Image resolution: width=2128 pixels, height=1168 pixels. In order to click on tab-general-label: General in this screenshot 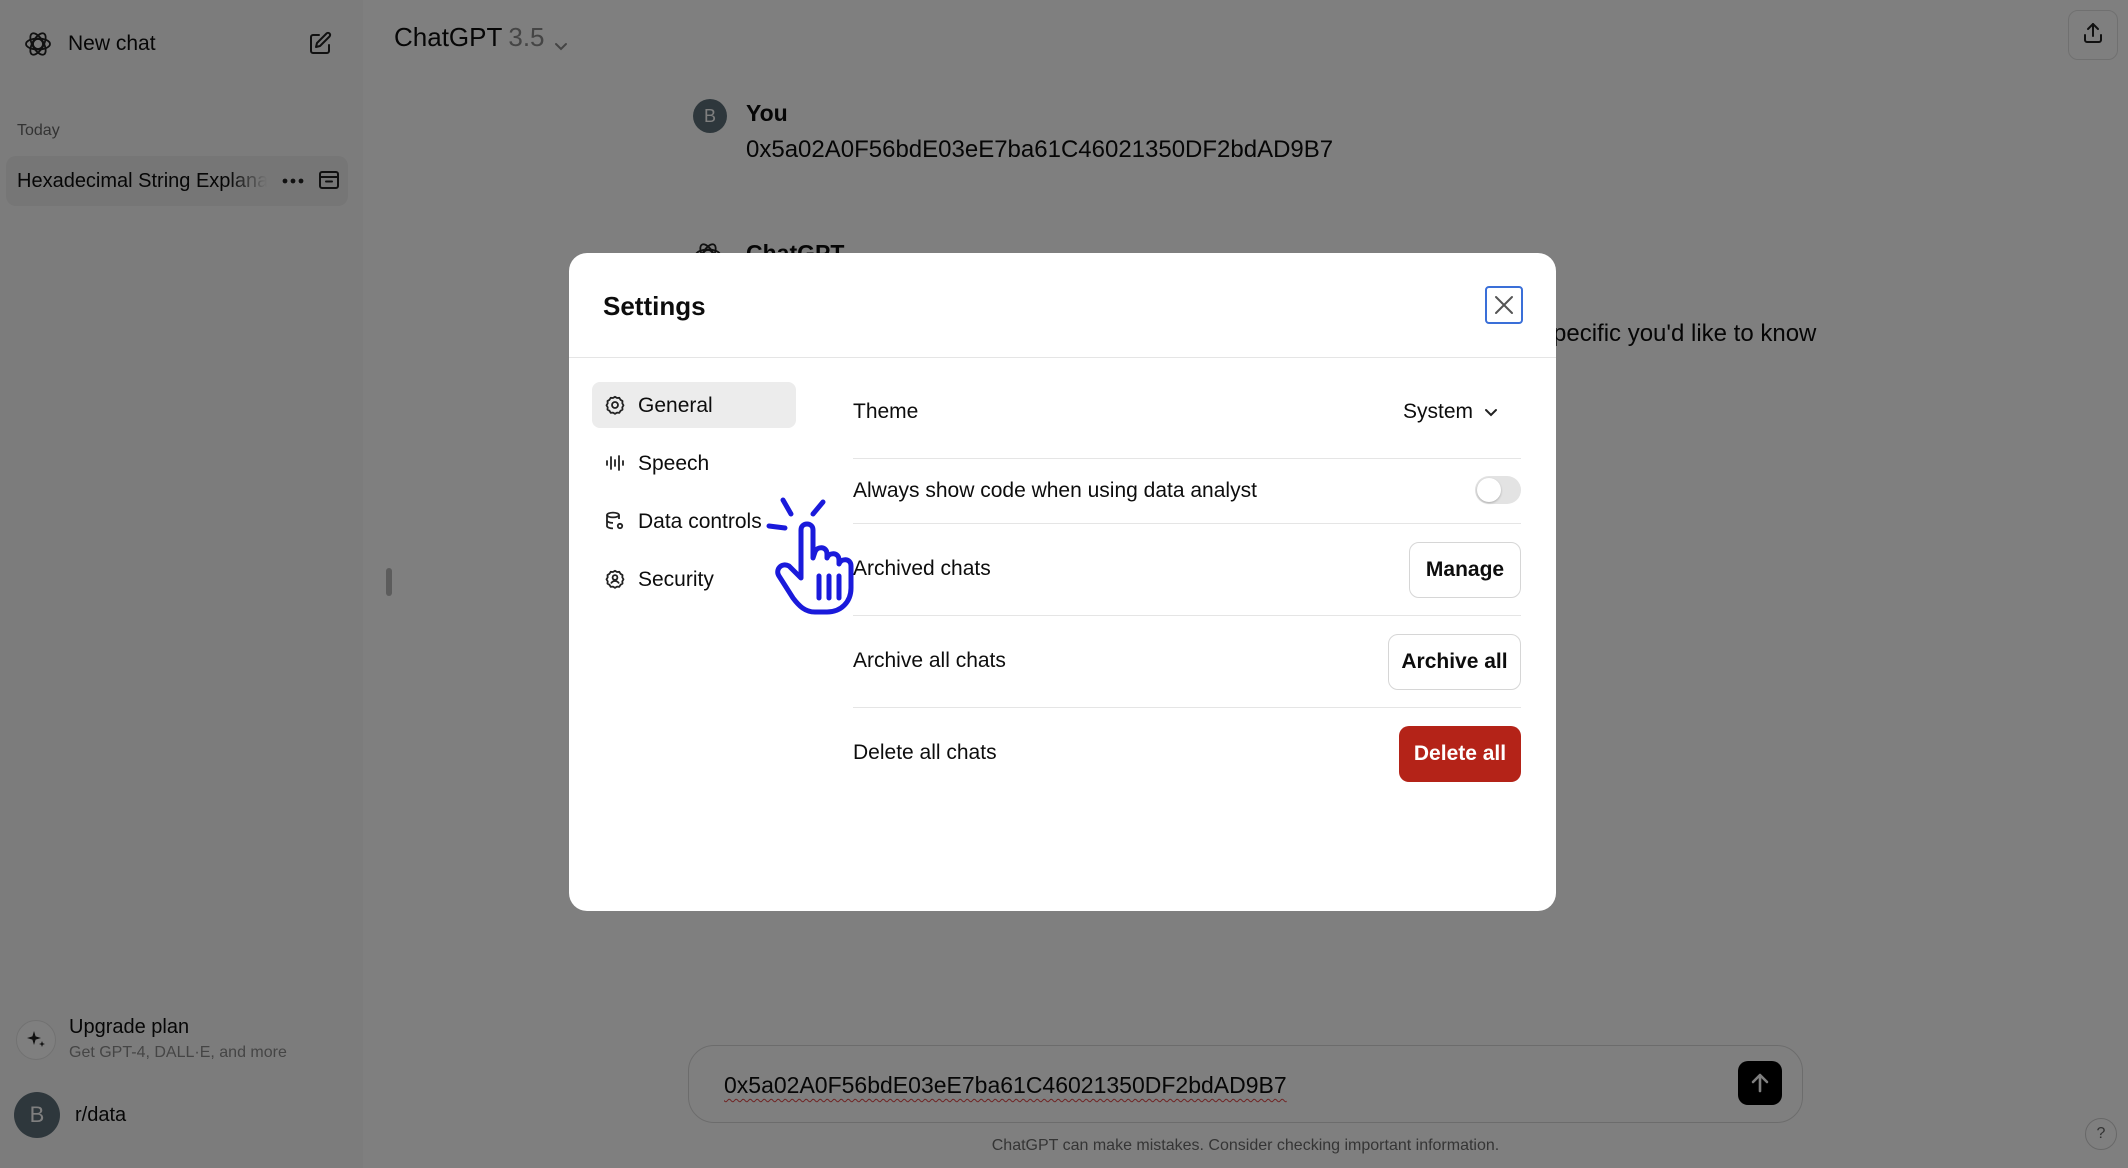, I will do `click(675, 405)`.